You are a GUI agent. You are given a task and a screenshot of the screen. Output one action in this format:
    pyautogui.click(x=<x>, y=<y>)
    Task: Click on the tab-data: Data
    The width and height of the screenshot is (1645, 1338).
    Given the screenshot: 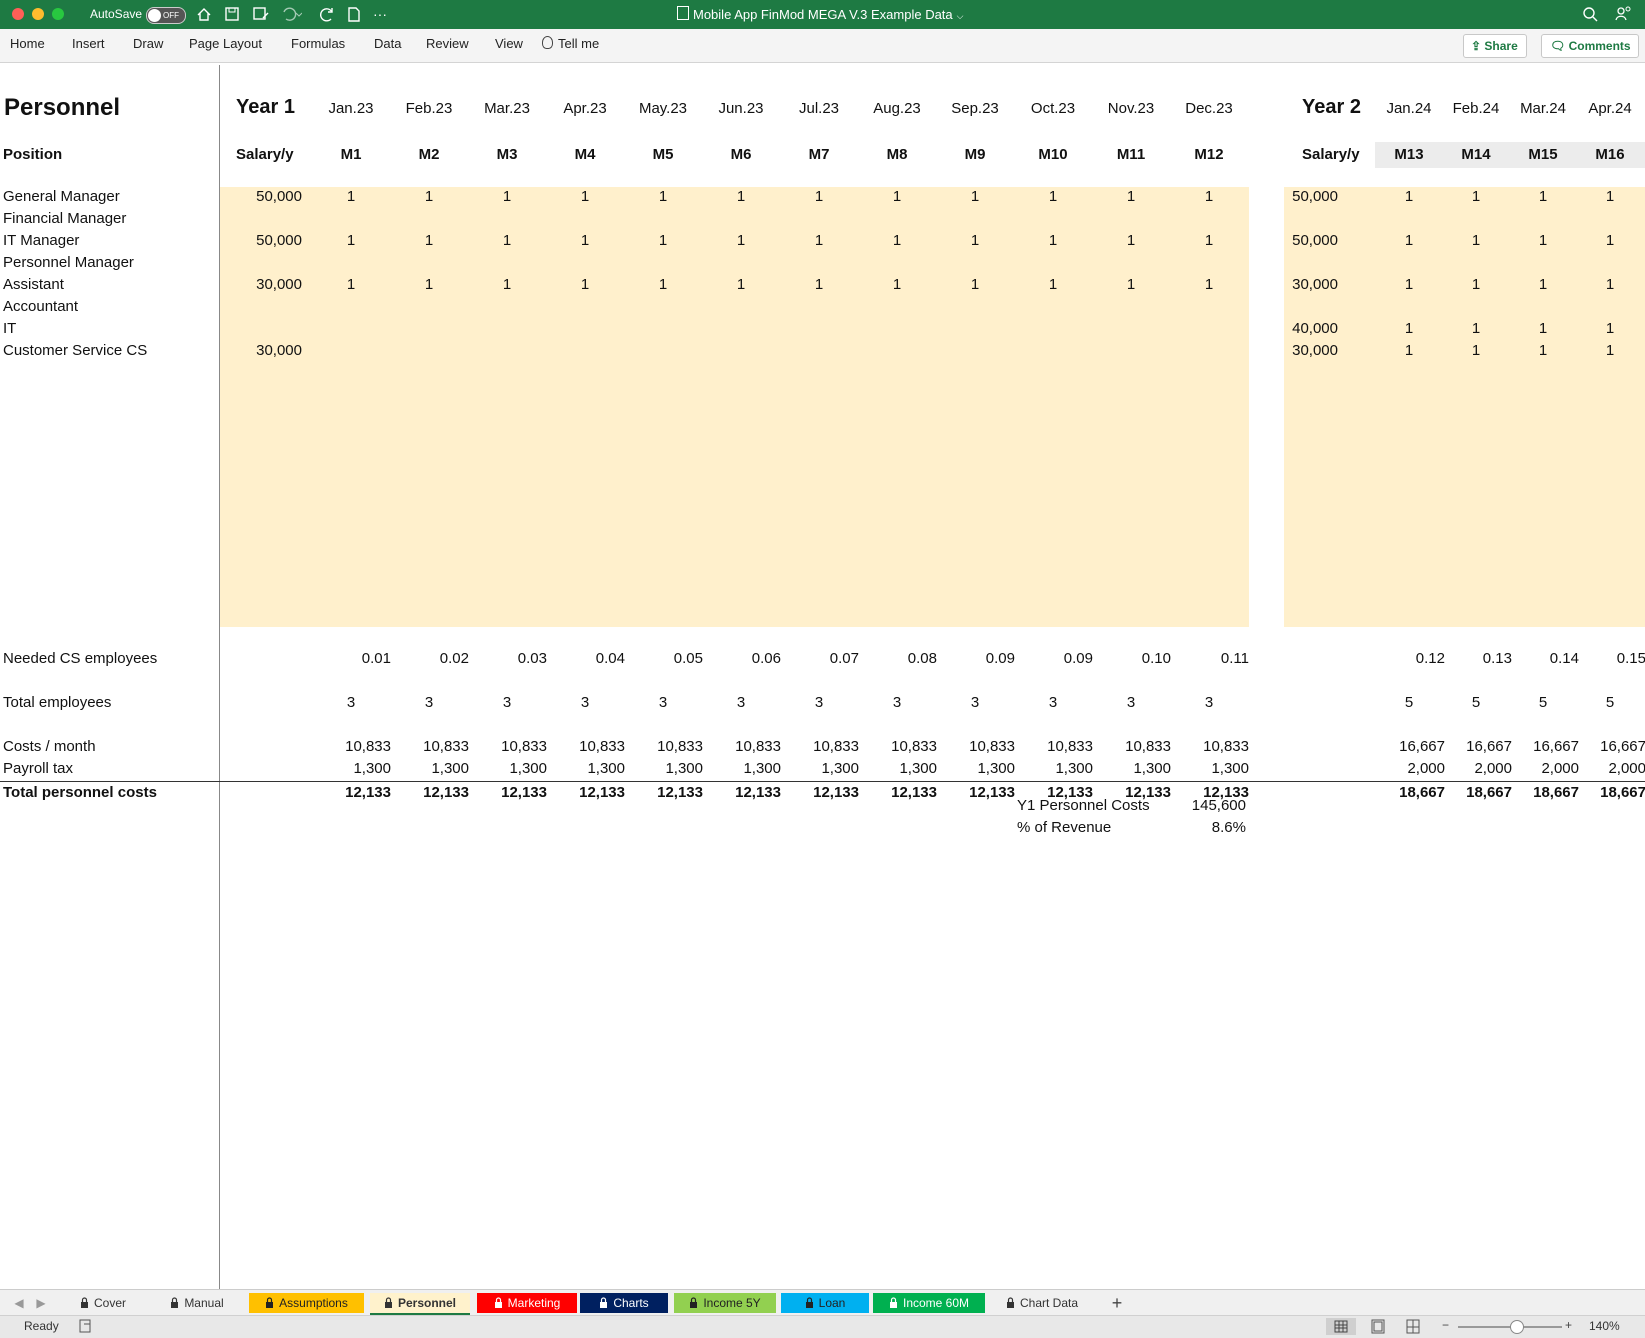 What is the action you would take?
    pyautogui.click(x=387, y=45)
    